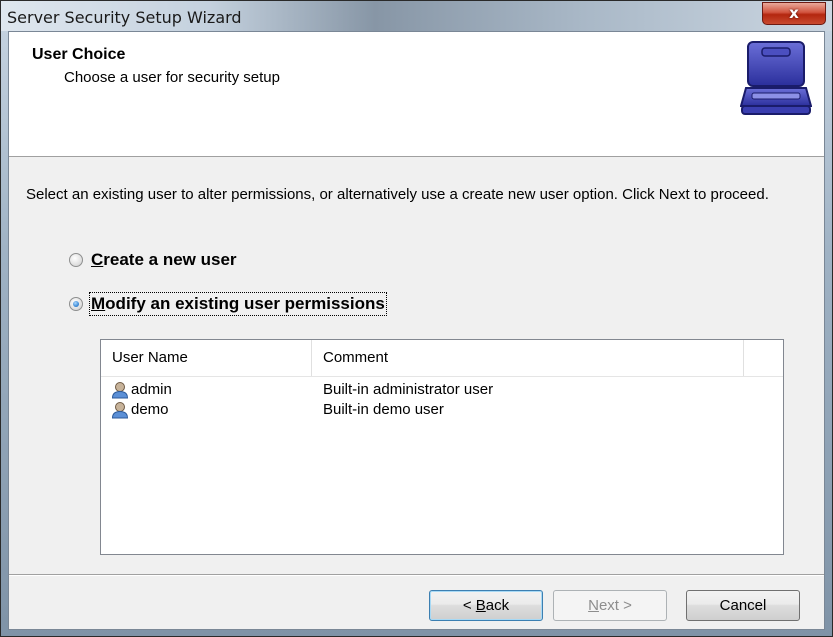 This screenshot has width=833, height=637. I want to click on create-user-label: Create a new user, so click(164, 260).